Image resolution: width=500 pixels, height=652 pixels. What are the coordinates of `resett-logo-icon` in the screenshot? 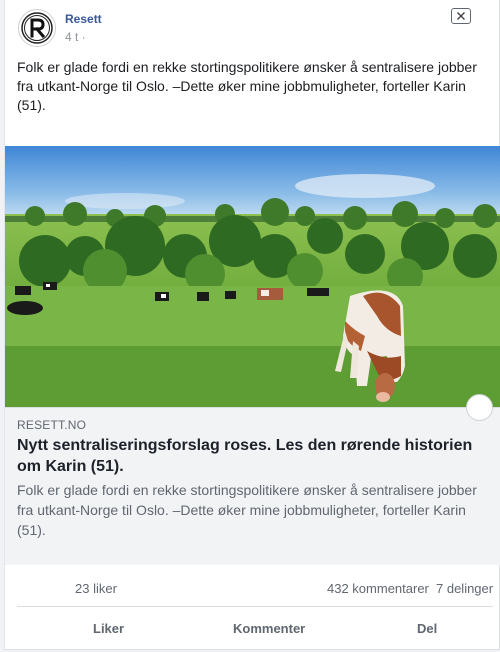 It's located at (37, 28).